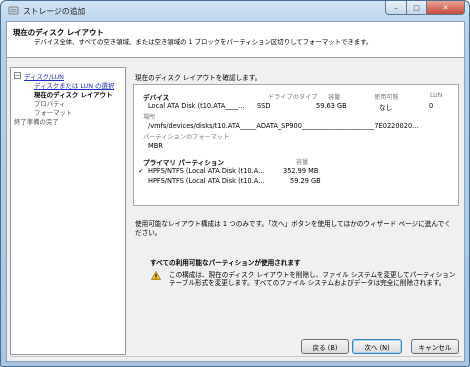 This screenshot has height=367, width=470. I want to click on partition-row-capacity: 352.99 MB, so click(301, 171).